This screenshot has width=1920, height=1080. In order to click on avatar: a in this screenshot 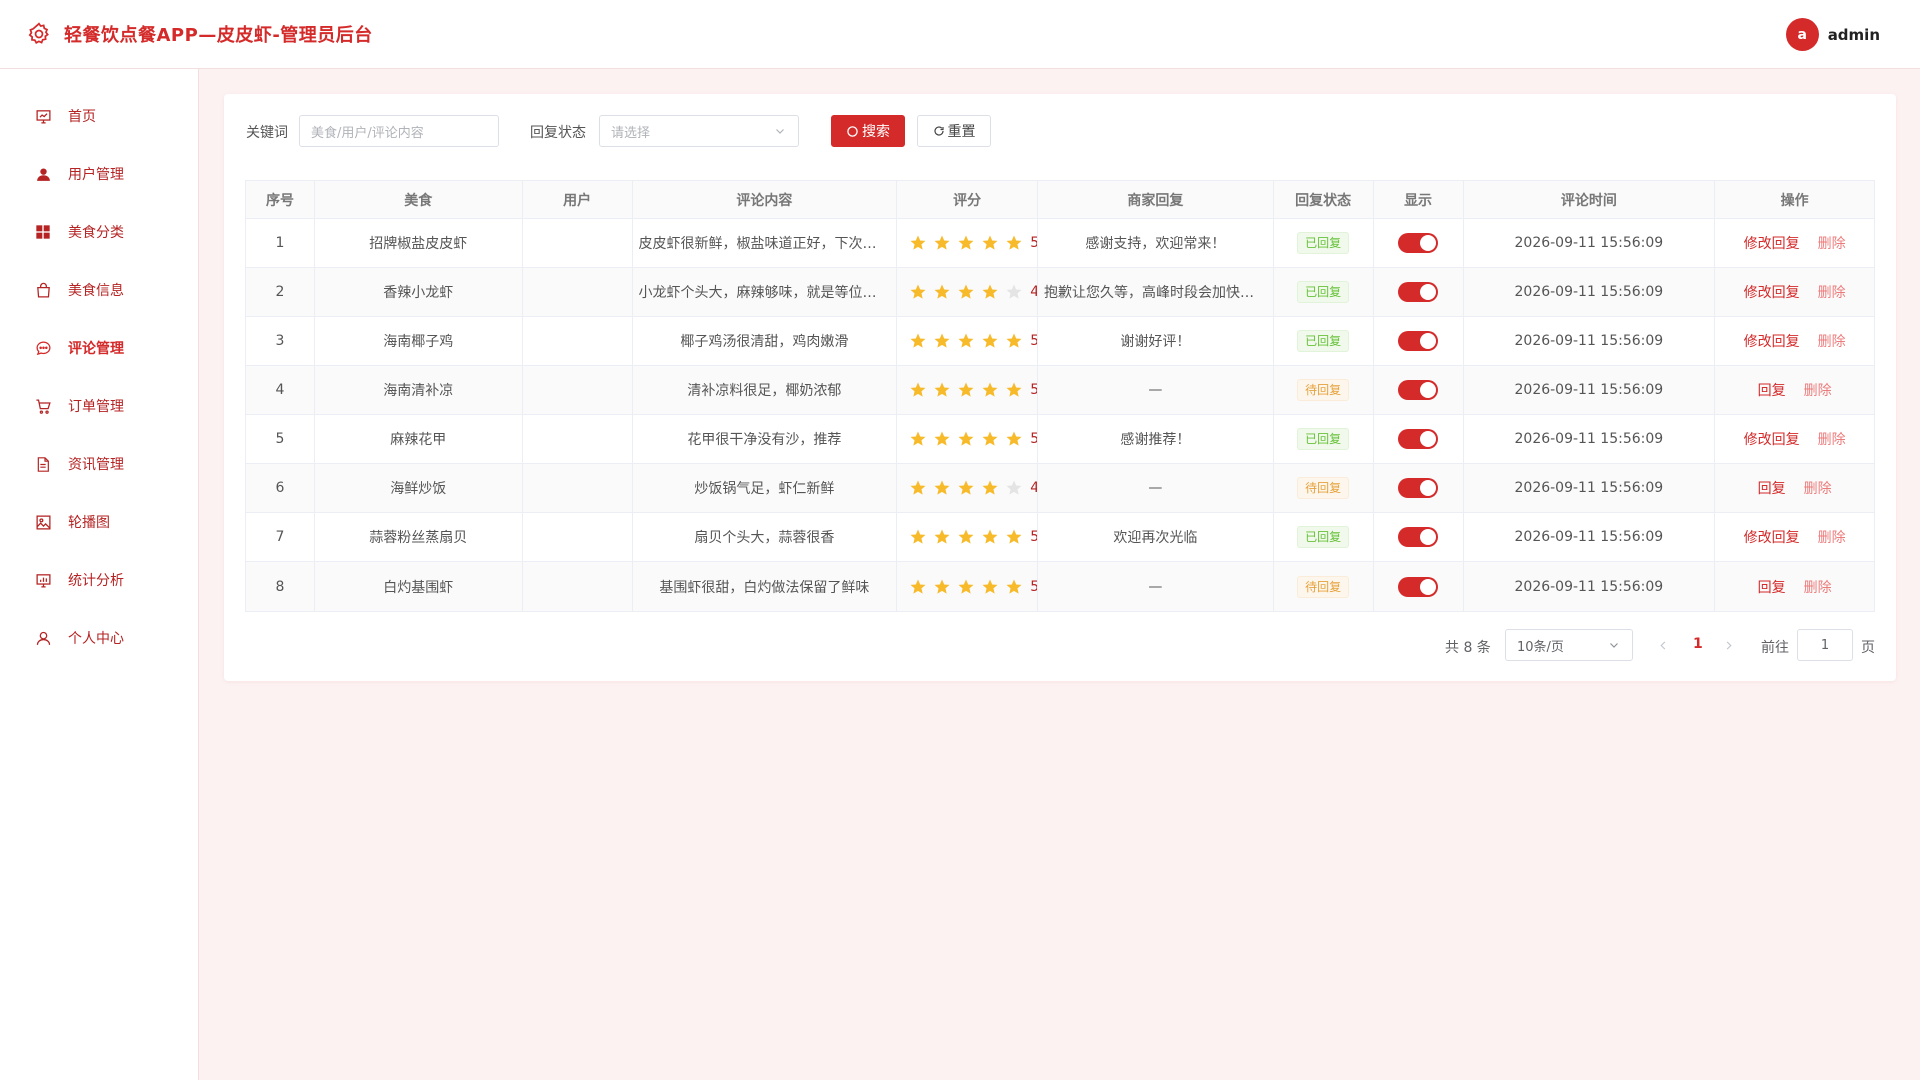, I will do `click(1802, 34)`.